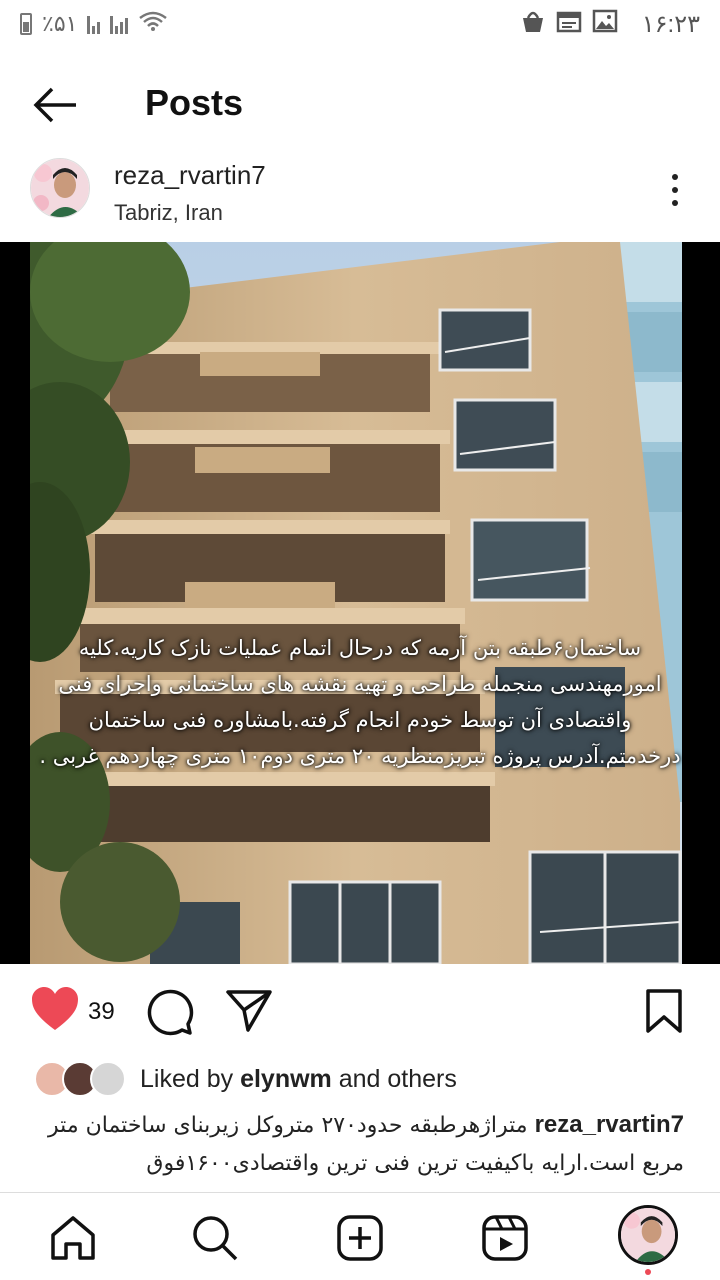 The image size is (720, 1280). What do you see at coordinates (55, 1011) in the screenshot?
I see `heart-icon` at bounding box center [55, 1011].